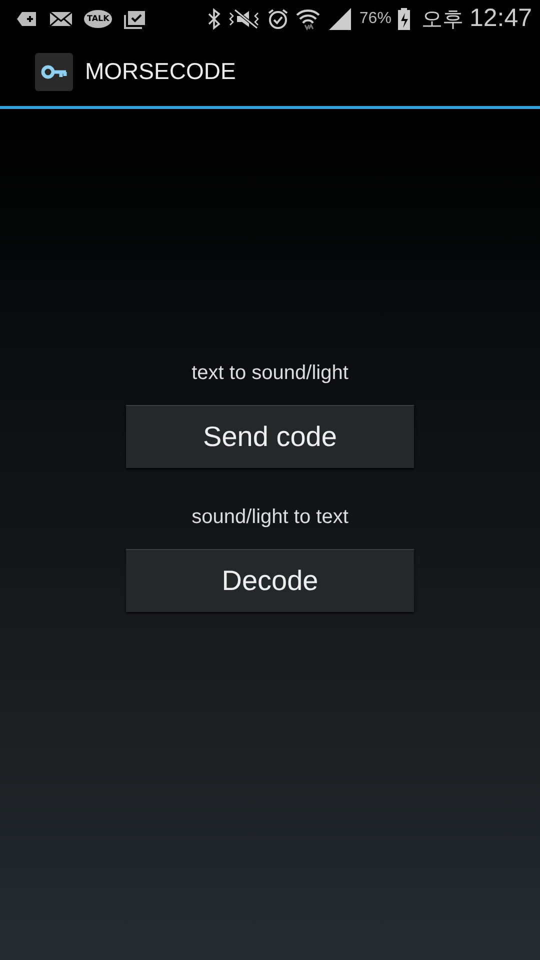 This screenshot has height=960, width=540. Describe the element at coordinates (308, 18) in the screenshot. I see `wifi-icon` at that location.